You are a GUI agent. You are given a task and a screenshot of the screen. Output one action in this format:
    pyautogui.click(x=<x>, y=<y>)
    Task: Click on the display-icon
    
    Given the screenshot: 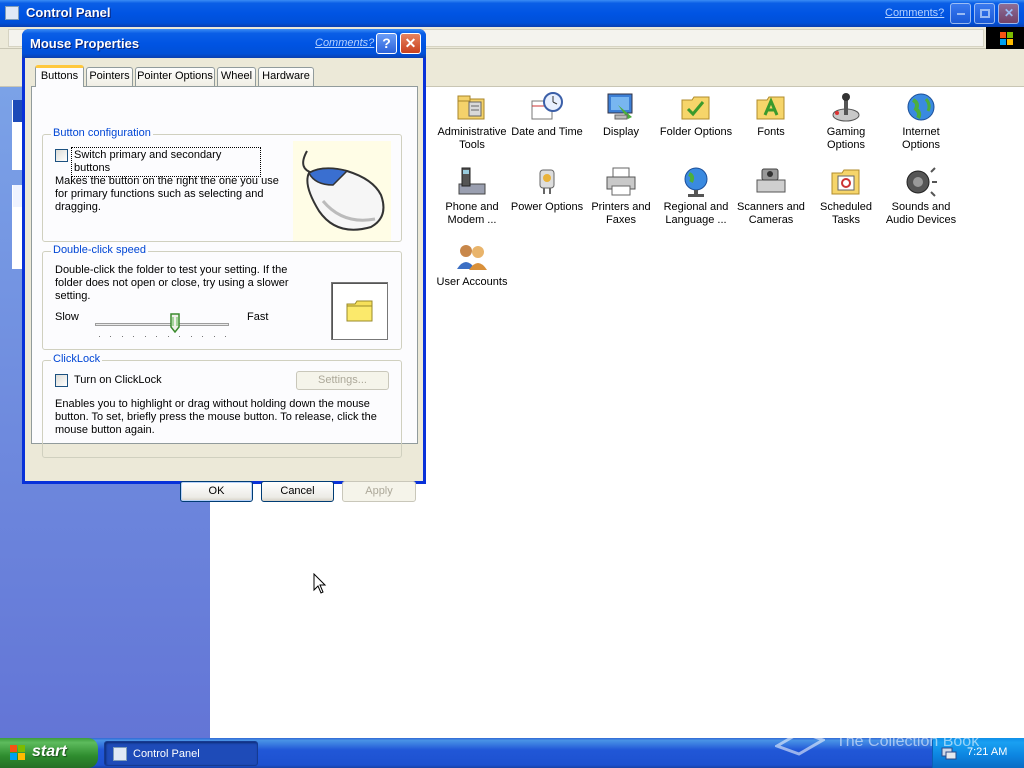 What is the action you would take?
    pyautogui.click(x=621, y=107)
    